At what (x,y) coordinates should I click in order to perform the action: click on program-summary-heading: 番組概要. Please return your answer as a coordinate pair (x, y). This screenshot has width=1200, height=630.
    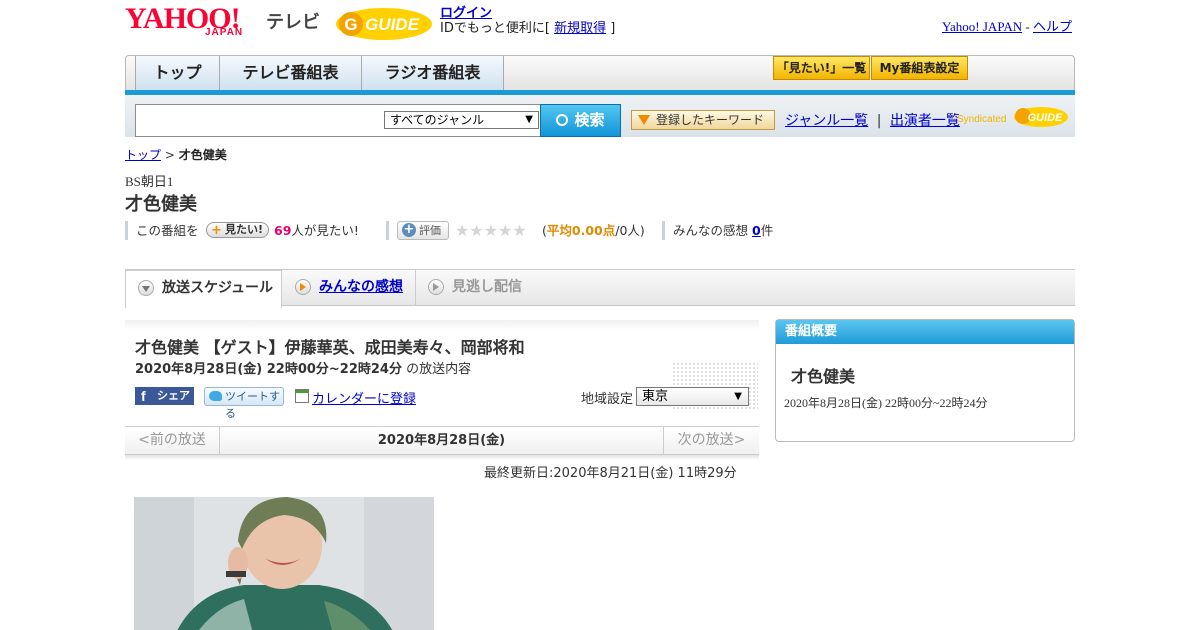
    Looking at the image, I should click on (925, 332).